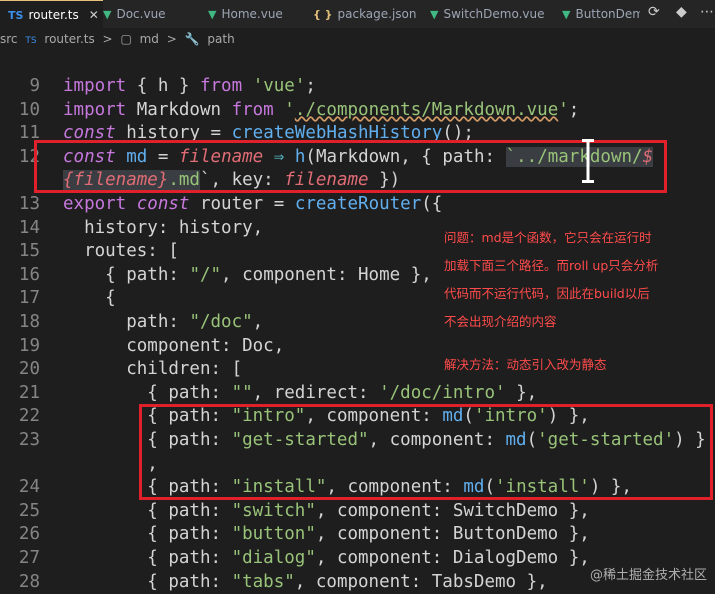  I want to click on tab-router-ts: TS router.ts ✕, so click(51, 14).